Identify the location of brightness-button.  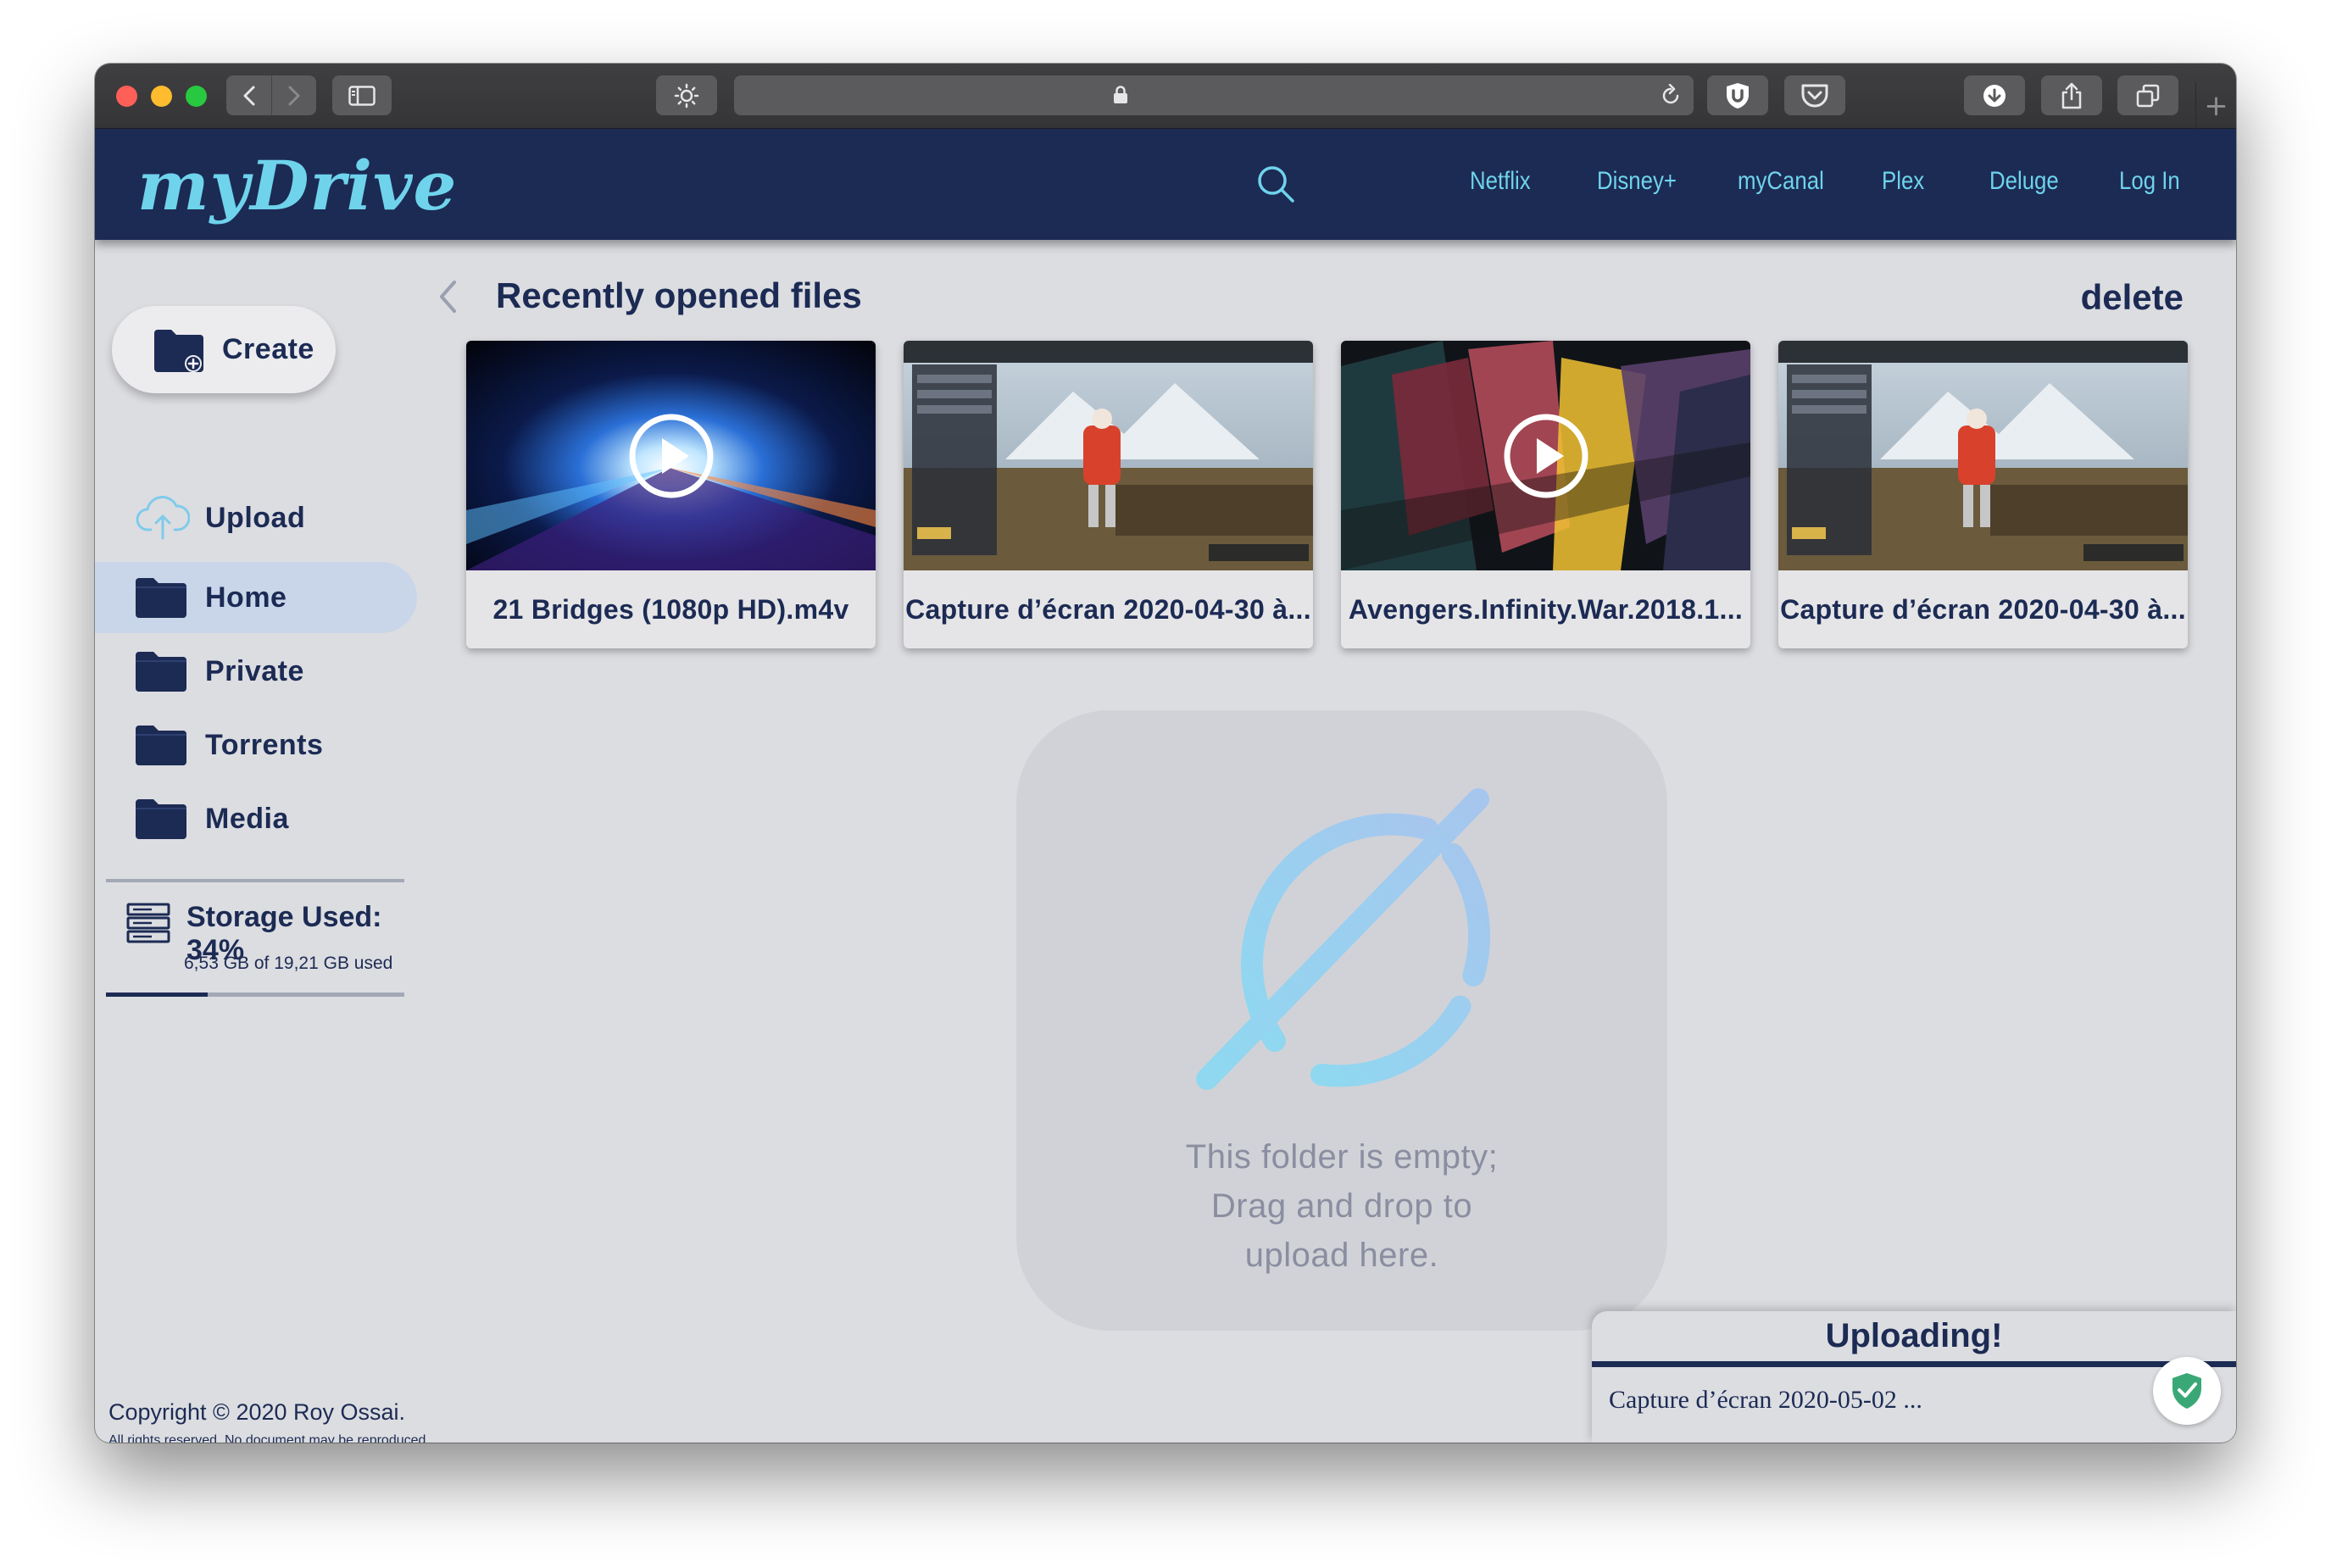
(686, 95).